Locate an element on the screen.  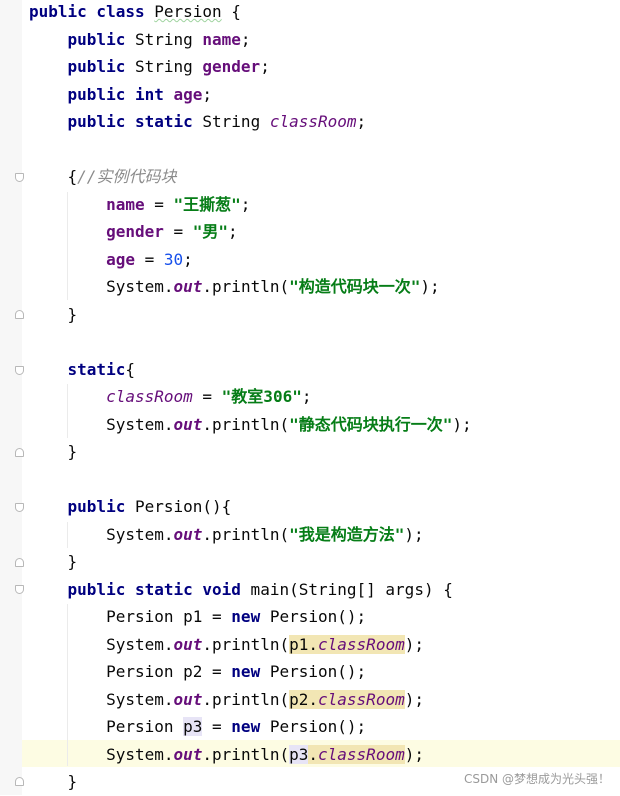
code-line: public Persion(){ is located at coordinates (130, 507).